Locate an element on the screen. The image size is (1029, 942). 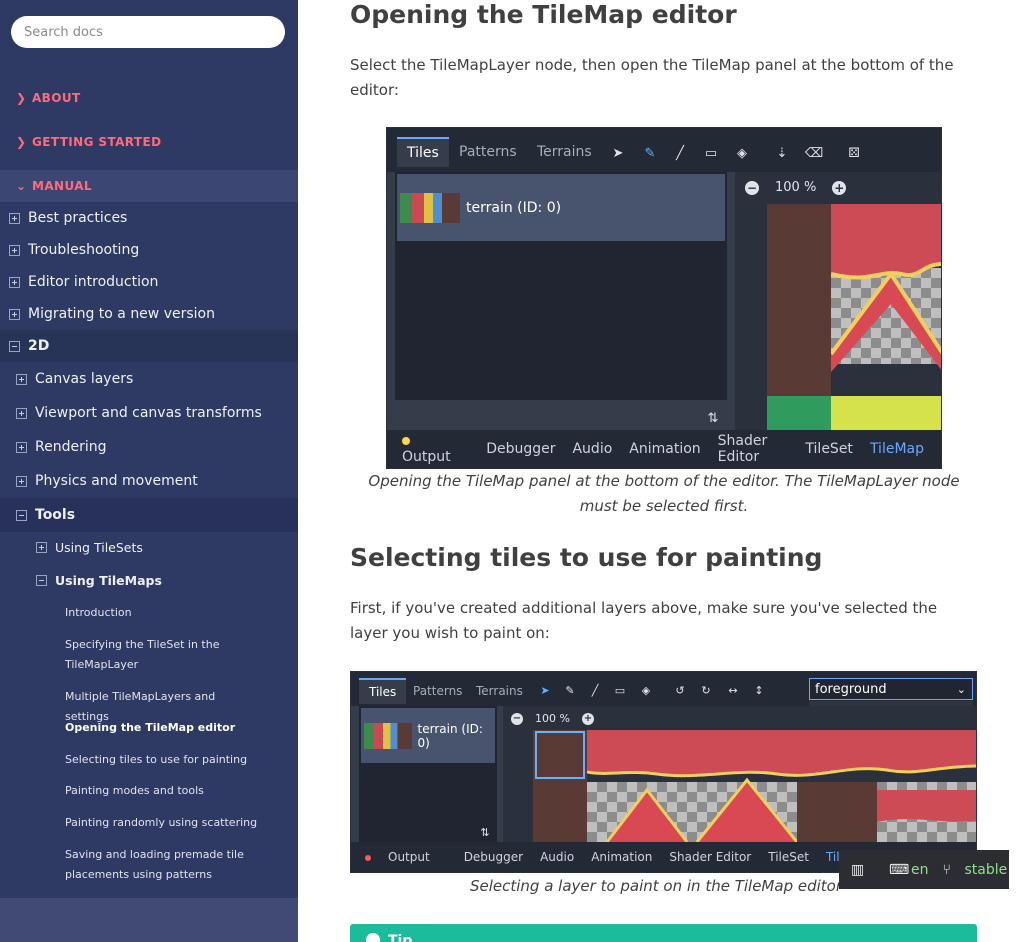
select-tool-icon: ➤ is located at coordinates (618, 153).